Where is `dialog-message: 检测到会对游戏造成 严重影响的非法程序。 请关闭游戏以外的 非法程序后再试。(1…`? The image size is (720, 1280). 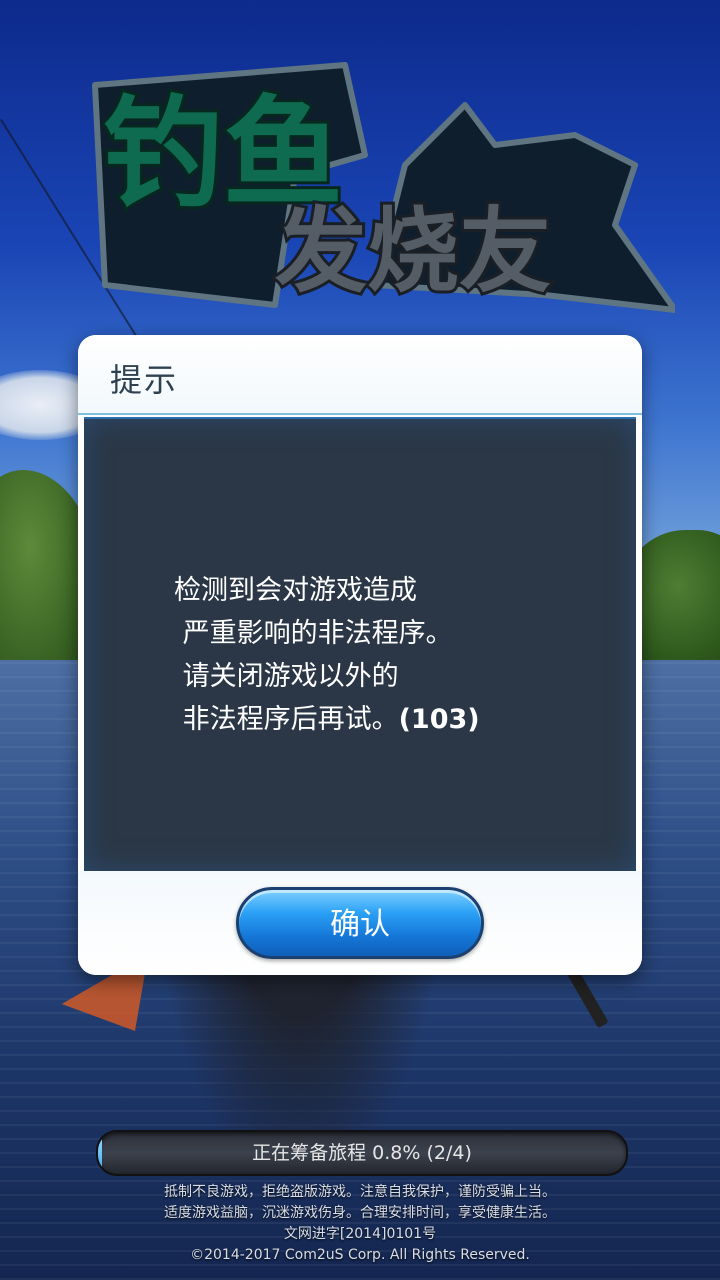 dialog-message: 检测到会对游戏造成 严重影响的非法程序。 请关闭游戏以外的 非法程序后再试。(1… is located at coordinates (384, 655).